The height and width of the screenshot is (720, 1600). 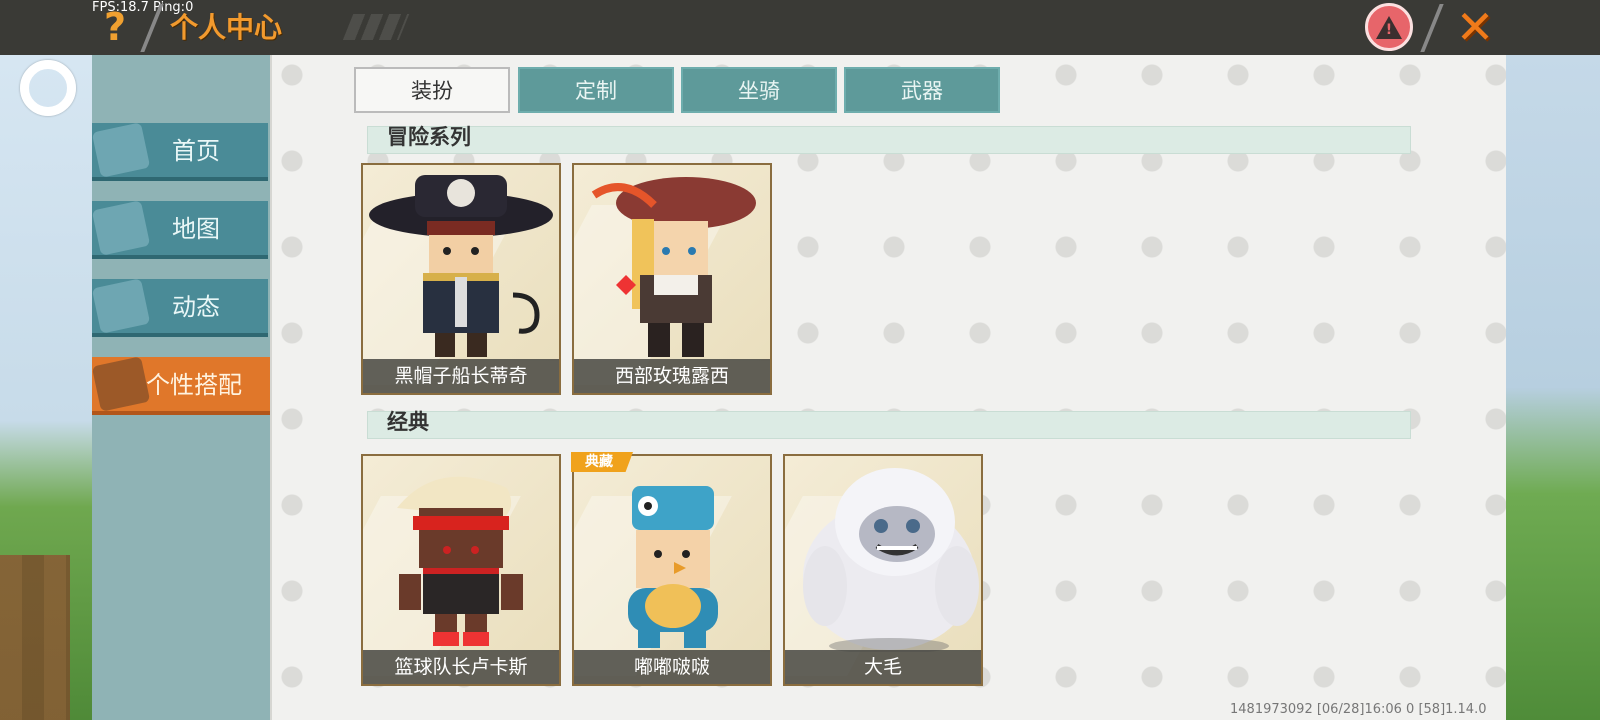 What do you see at coordinates (48, 88) in the screenshot?
I see `floating-menu-button` at bounding box center [48, 88].